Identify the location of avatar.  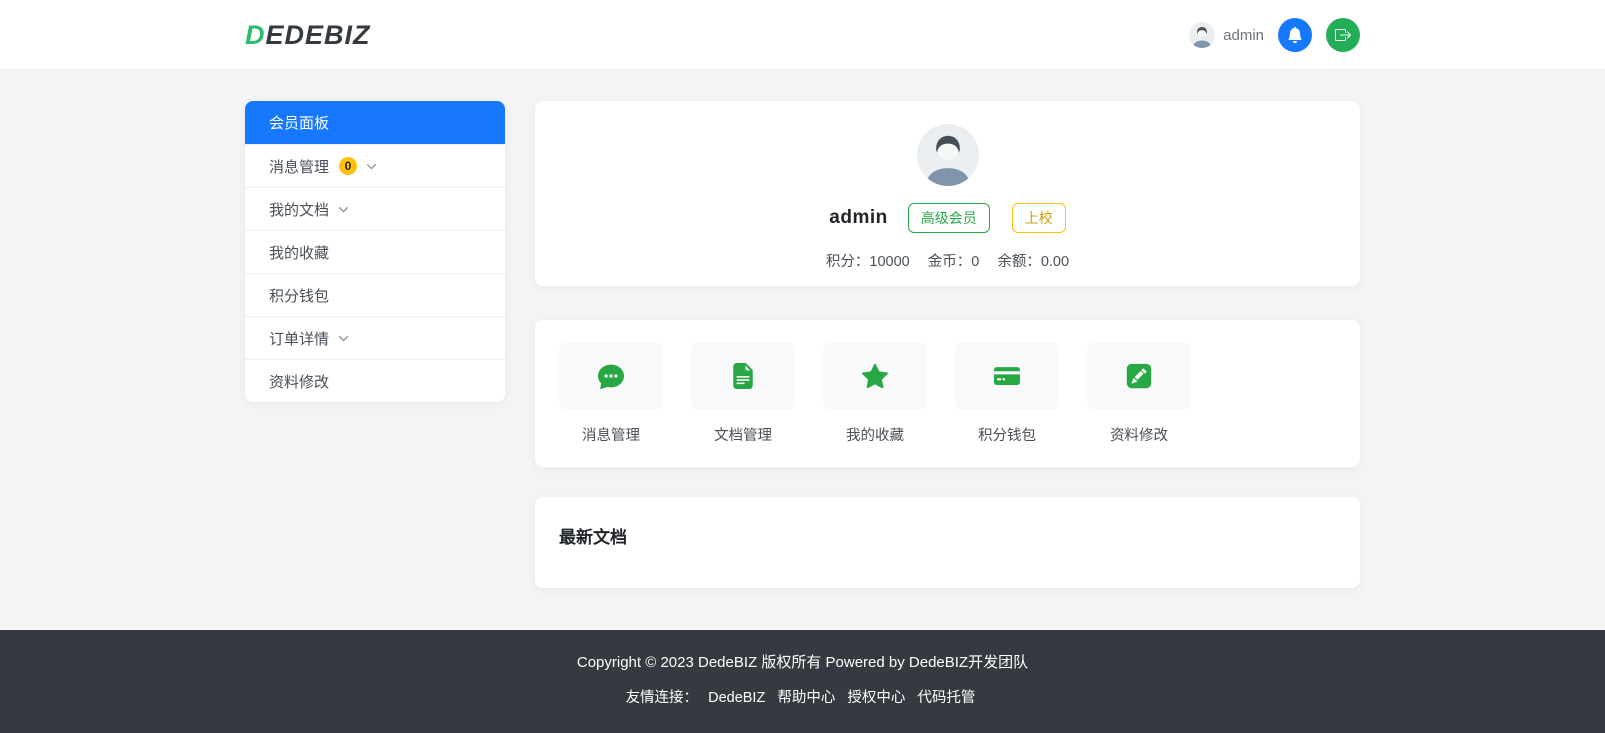
(1202, 35).